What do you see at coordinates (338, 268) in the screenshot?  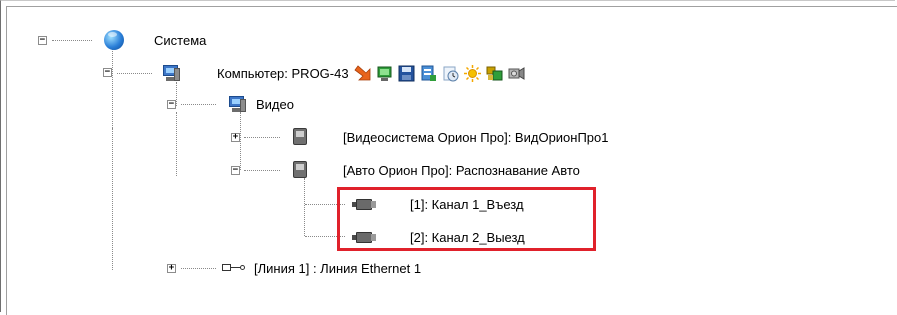 I see `tree-node-label: [Линия 1] : Линия Ethernet 1` at bounding box center [338, 268].